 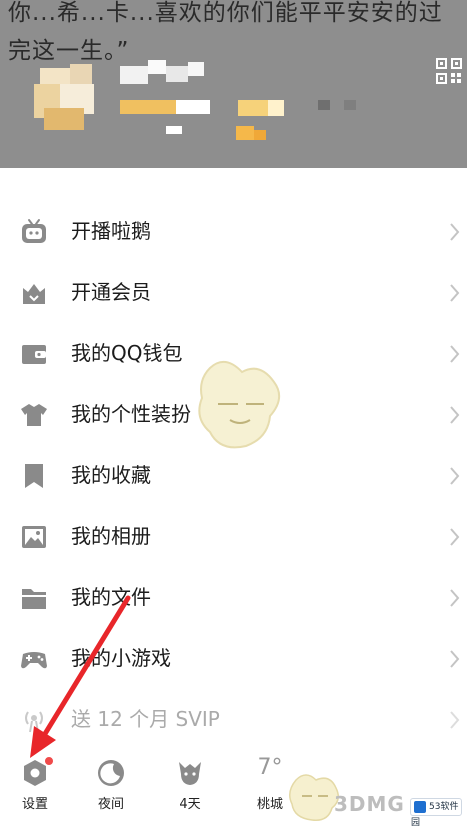 What do you see at coordinates (110, 804) in the screenshot?
I see `toolbar-label: 夜间` at bounding box center [110, 804].